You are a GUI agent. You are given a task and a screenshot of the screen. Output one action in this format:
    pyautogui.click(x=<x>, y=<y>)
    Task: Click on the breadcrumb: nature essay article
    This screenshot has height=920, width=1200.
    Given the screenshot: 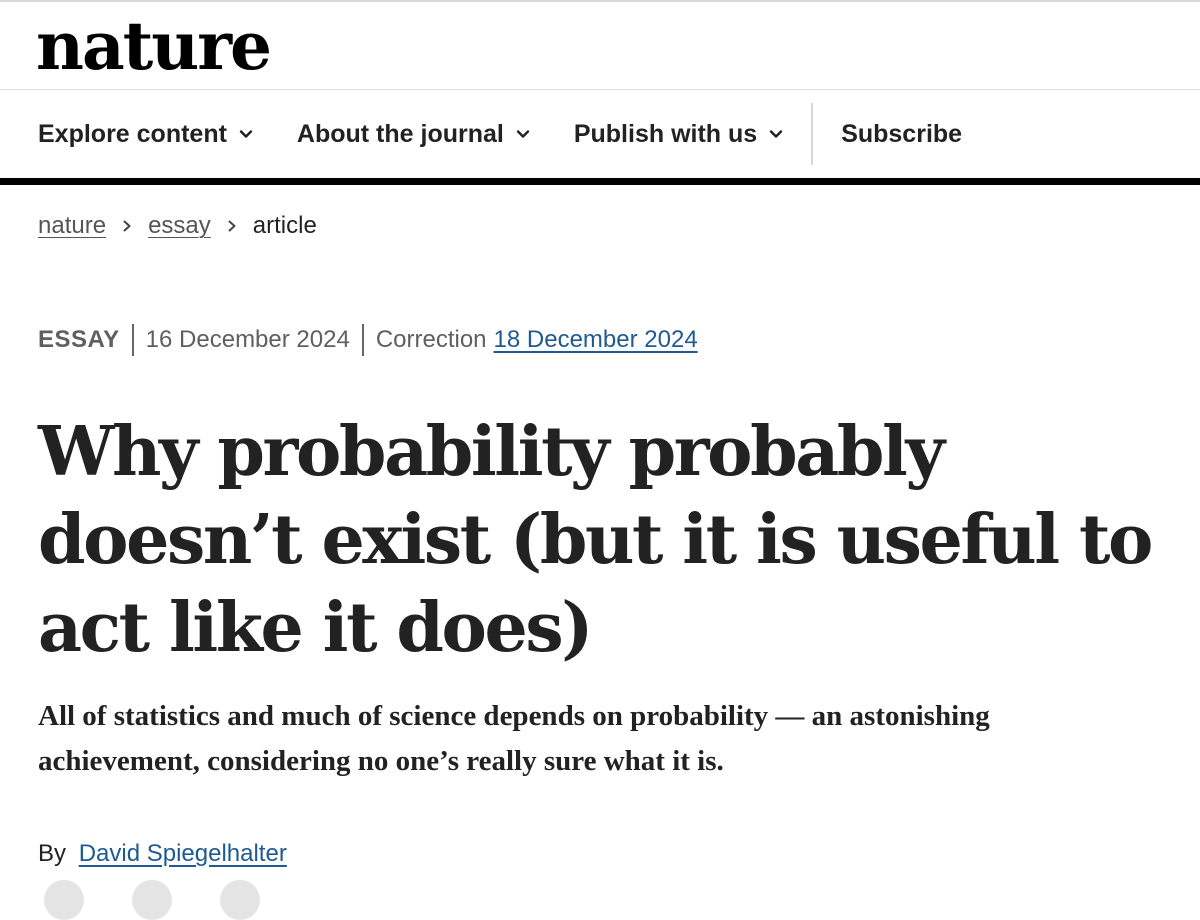 What is the action you would take?
    pyautogui.click(x=177, y=226)
    